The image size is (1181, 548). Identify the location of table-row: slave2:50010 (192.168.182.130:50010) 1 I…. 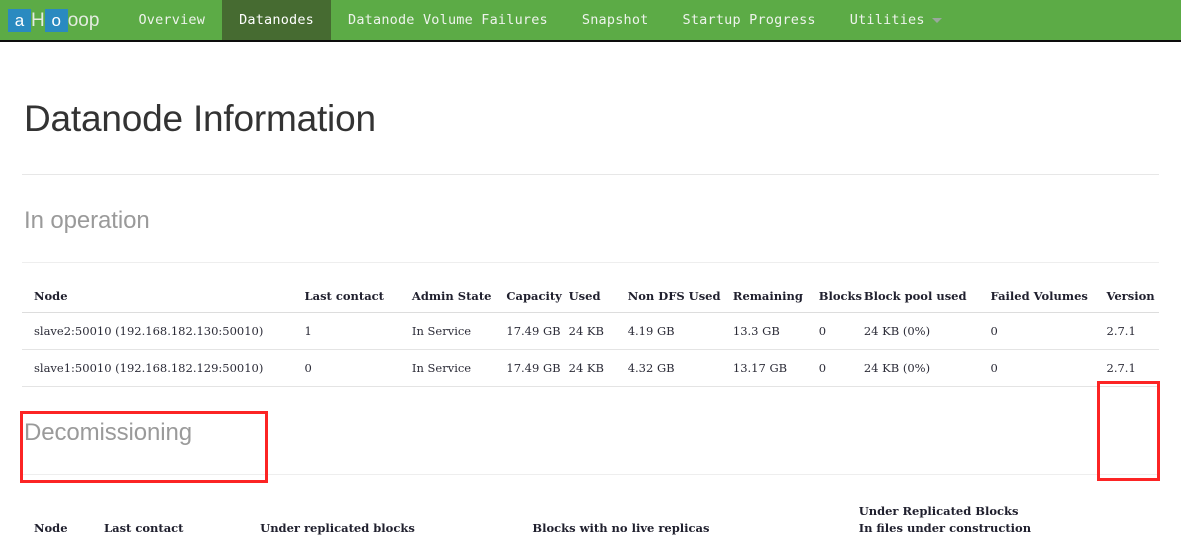
(590, 331).